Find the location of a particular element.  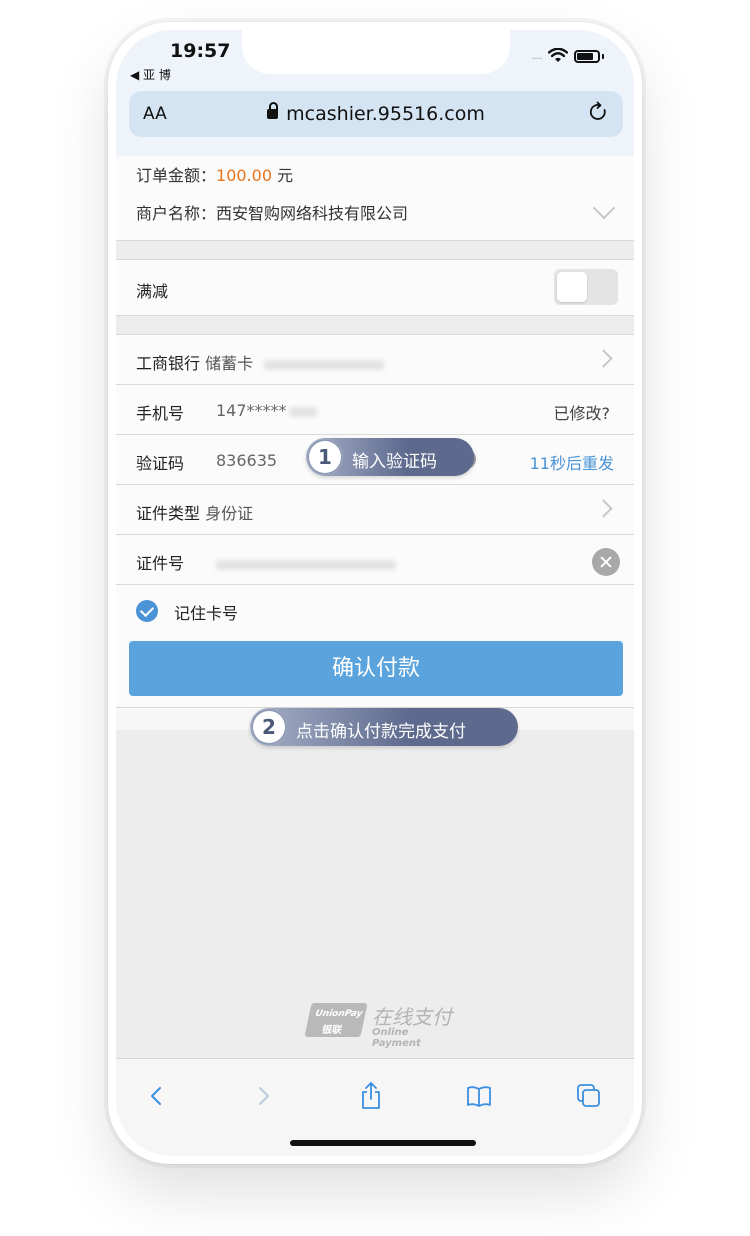

url-text: mcashier.95516.com is located at coordinates (385, 114).